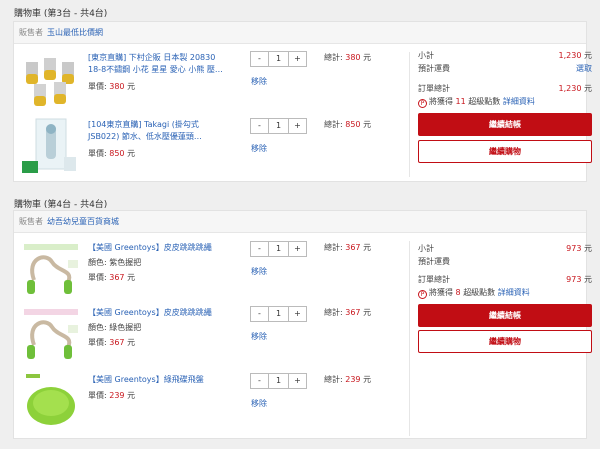 Image resolution: width=600 pixels, height=449 pixels. What do you see at coordinates (479, 292) in the screenshot?
I see `points-suffix: 超級點數` at bounding box center [479, 292].